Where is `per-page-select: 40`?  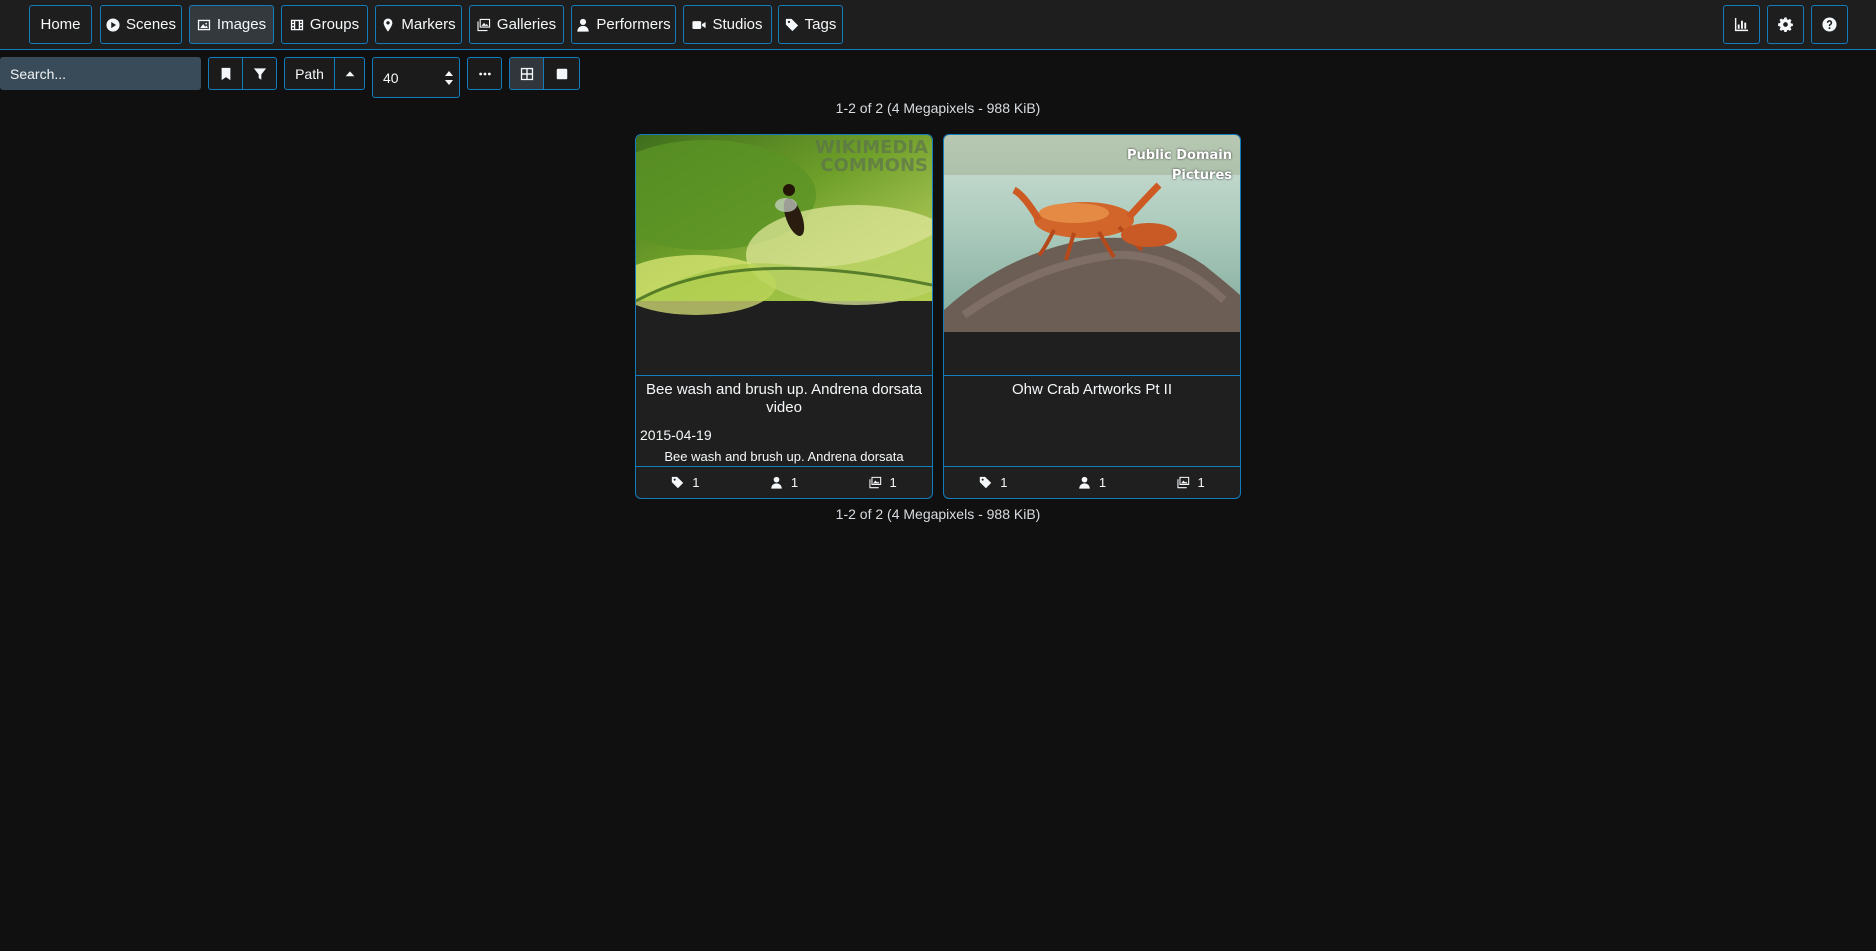 per-page-select: 40 is located at coordinates (416, 77).